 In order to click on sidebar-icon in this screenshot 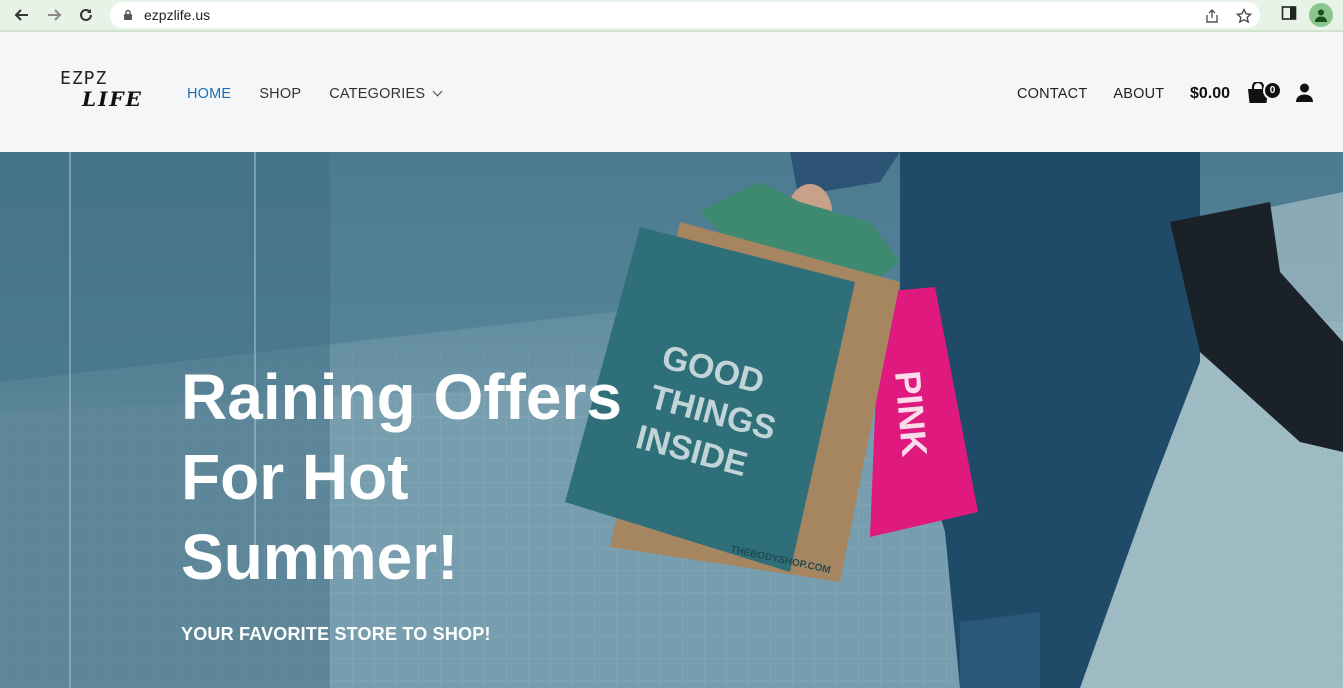, I will do `click(1289, 15)`.